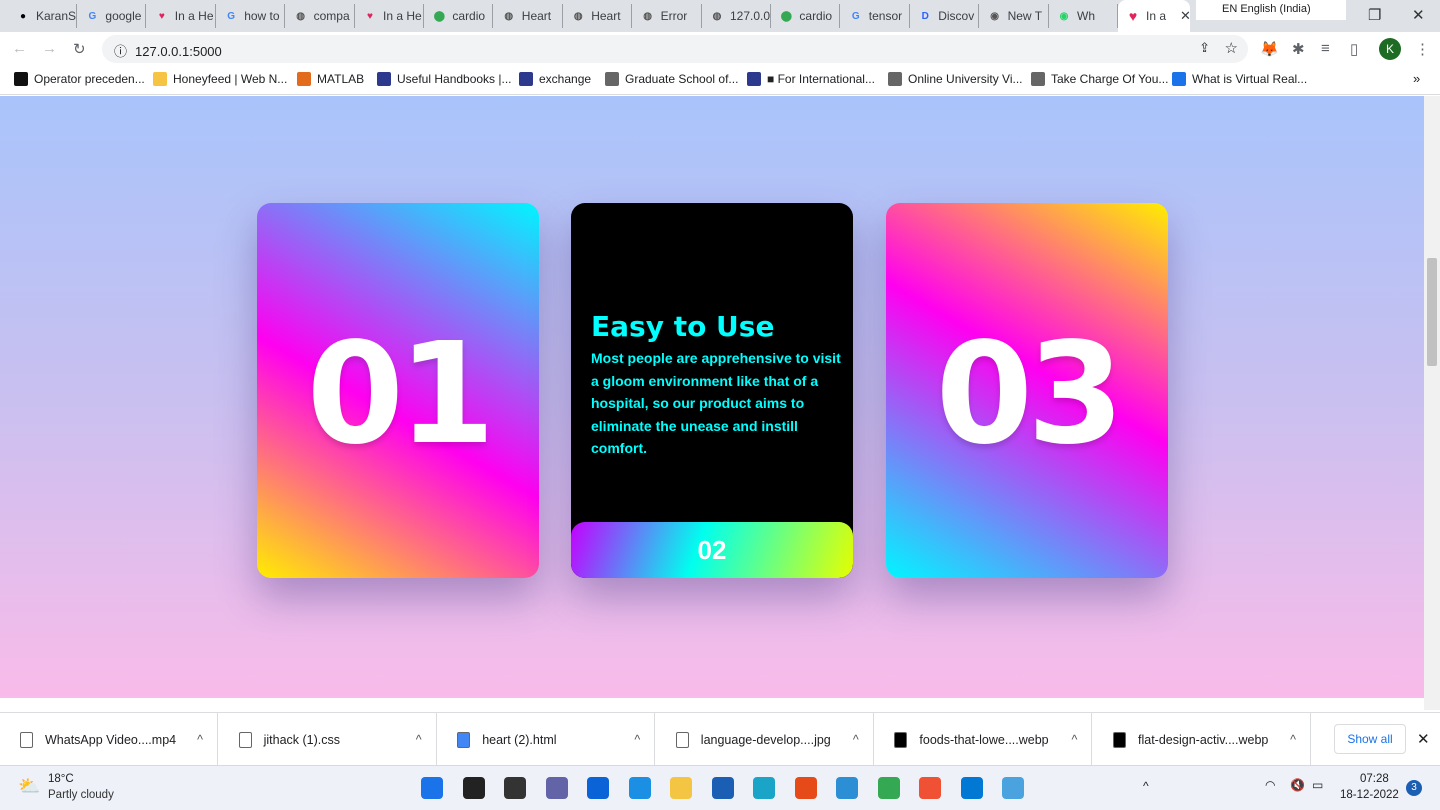  Describe the element at coordinates (1374, 15) in the screenshot. I see `restore-icon: ❐` at that location.